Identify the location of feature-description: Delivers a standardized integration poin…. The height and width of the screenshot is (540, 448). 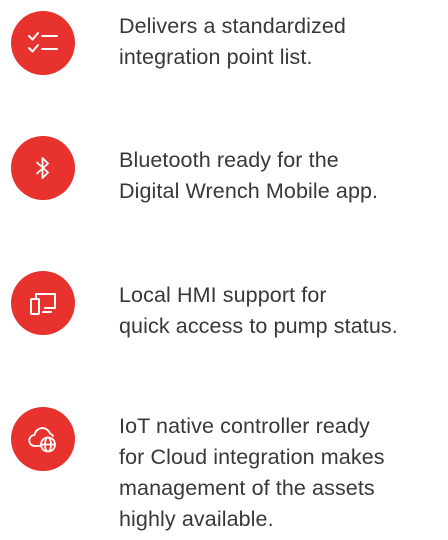
(281, 42).